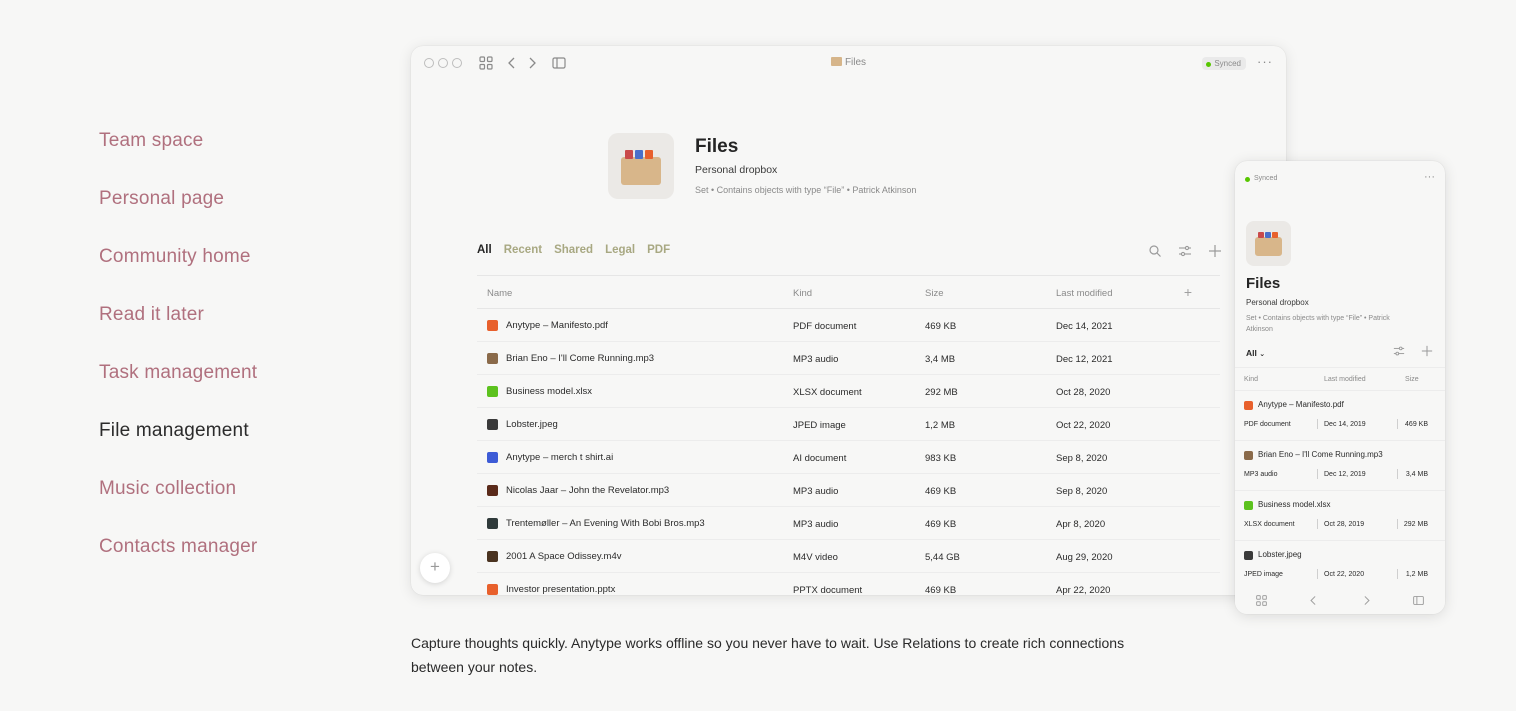 This screenshot has height=711, width=1516. I want to click on set-description: Personal dropbox, so click(736, 170).